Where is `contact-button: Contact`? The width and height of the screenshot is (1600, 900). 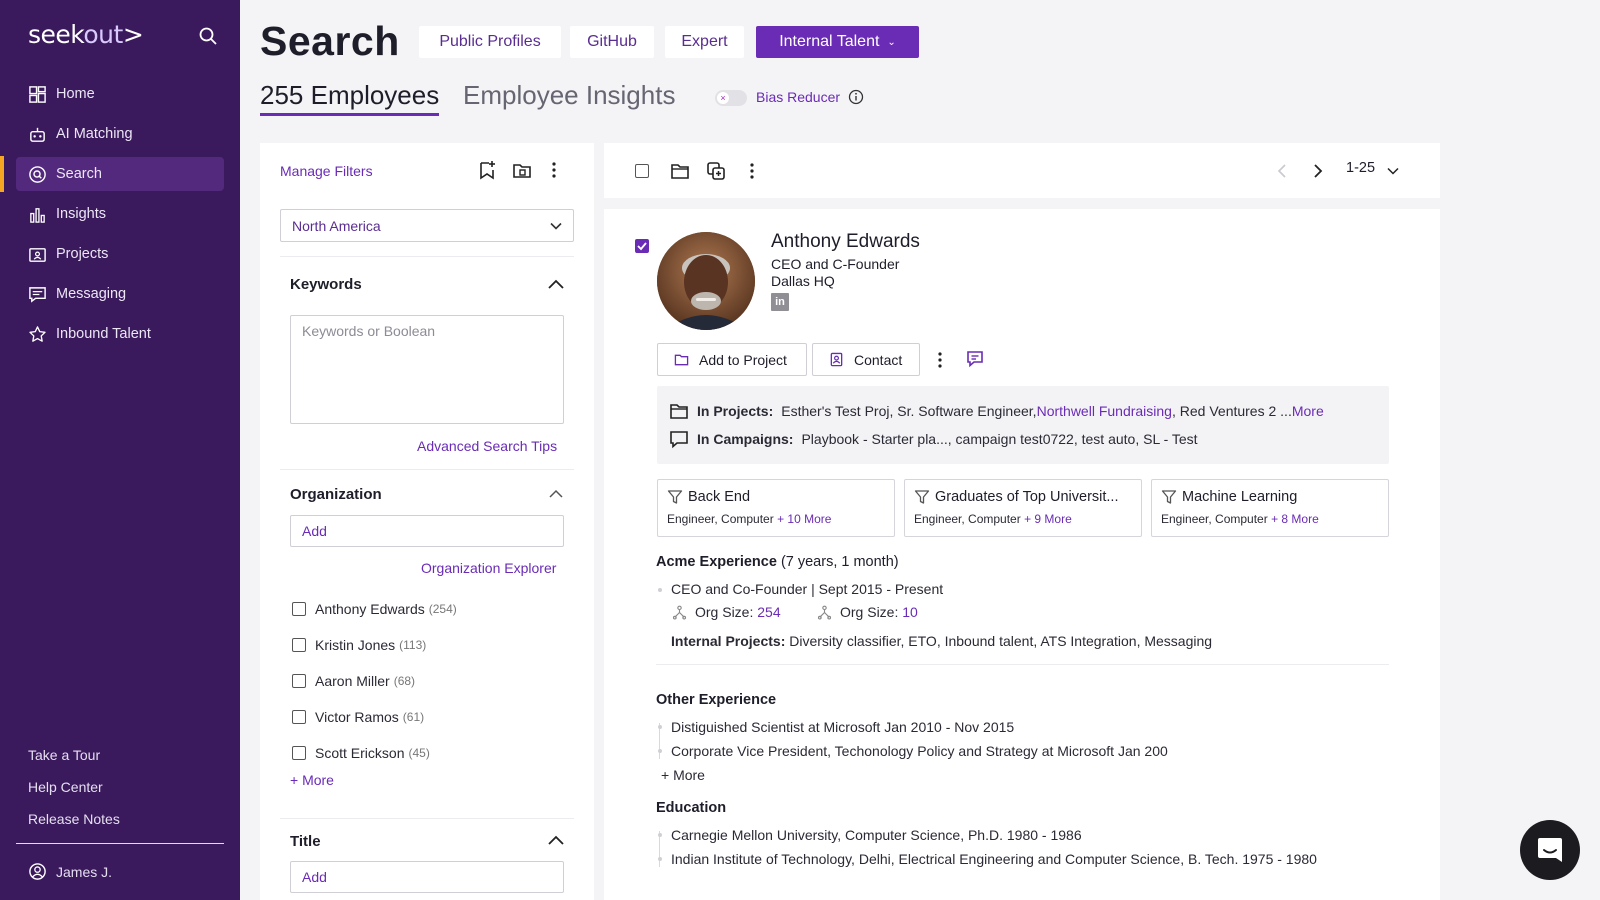 contact-button: Contact is located at coordinates (866, 359).